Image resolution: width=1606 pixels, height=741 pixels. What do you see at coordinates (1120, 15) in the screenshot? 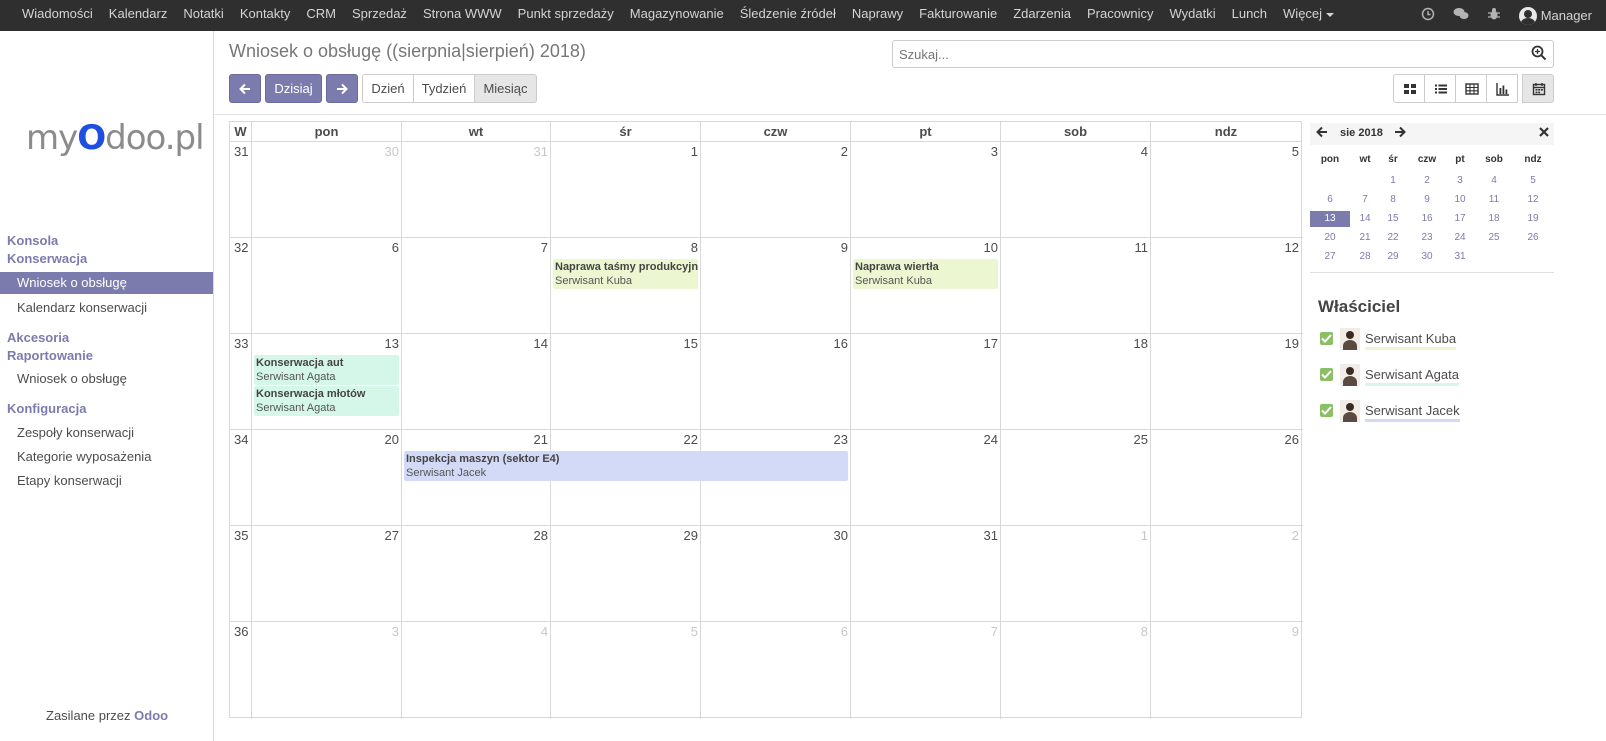
I see `top-menu-item: Pracownicy` at bounding box center [1120, 15].